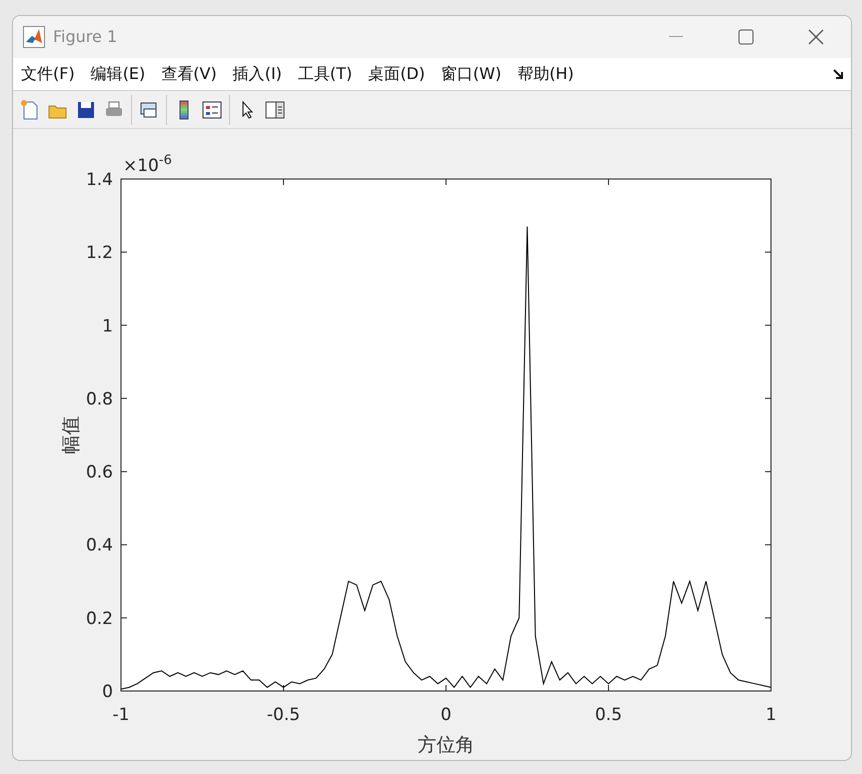  Describe the element at coordinates (99, 253) in the screenshot. I see `y-tick-label: 1.2` at that location.